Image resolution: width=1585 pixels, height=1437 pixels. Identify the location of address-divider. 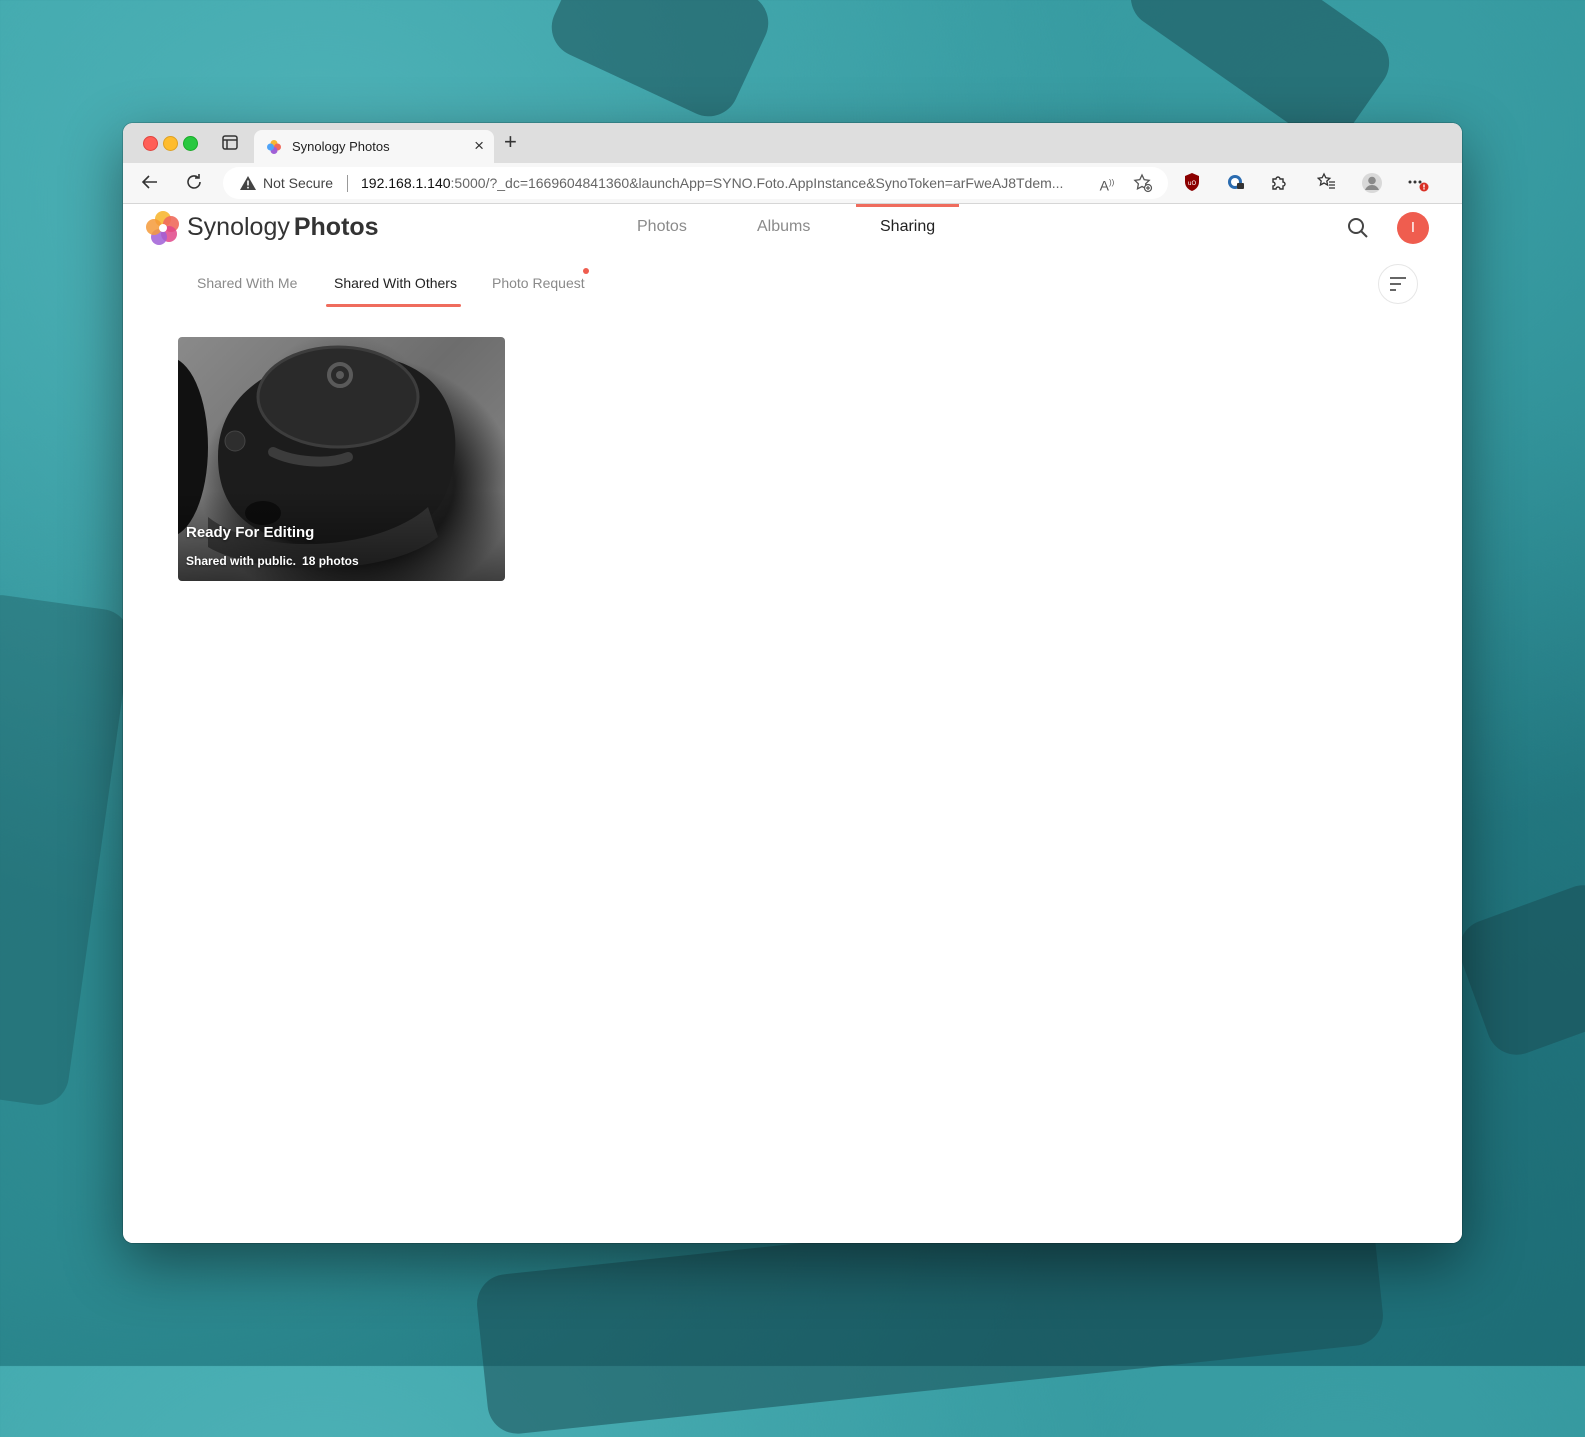
(347, 183).